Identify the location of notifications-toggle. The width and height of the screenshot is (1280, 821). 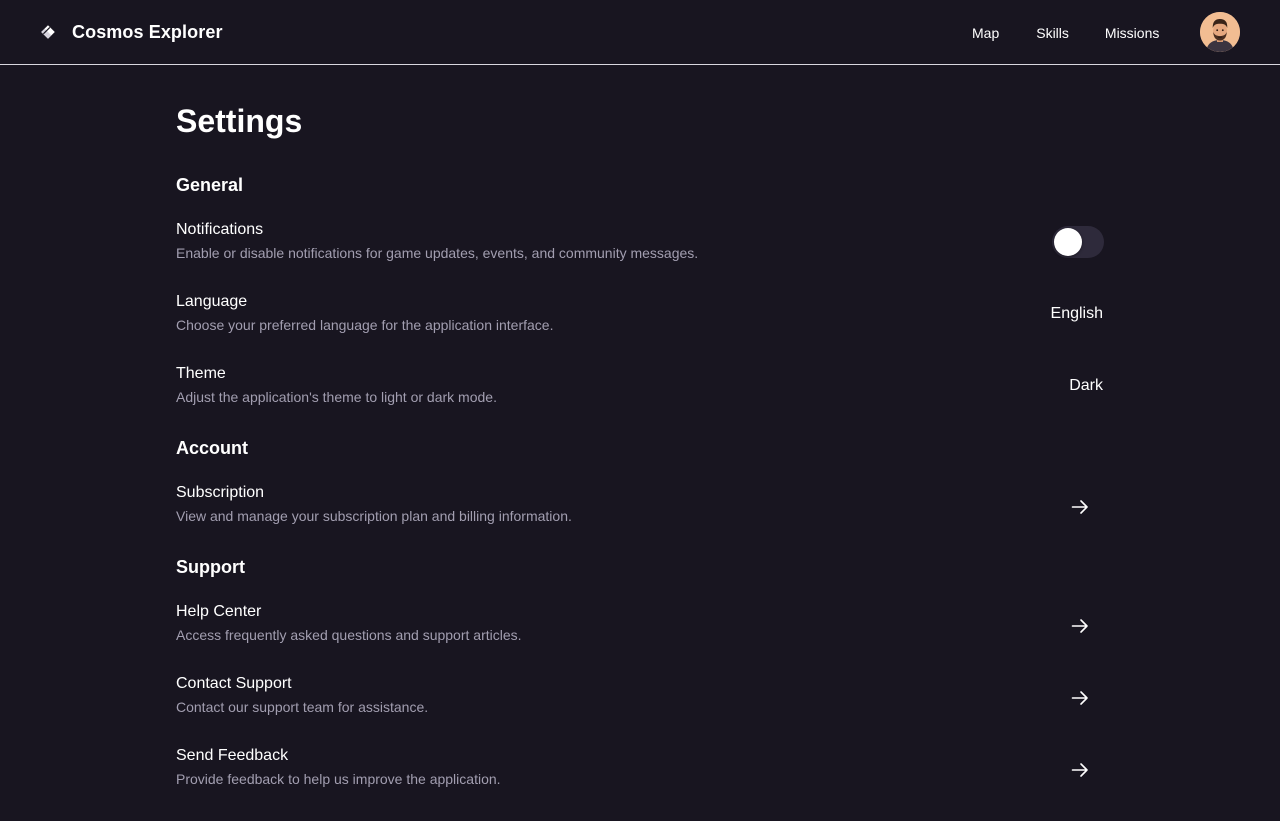
(1078, 242).